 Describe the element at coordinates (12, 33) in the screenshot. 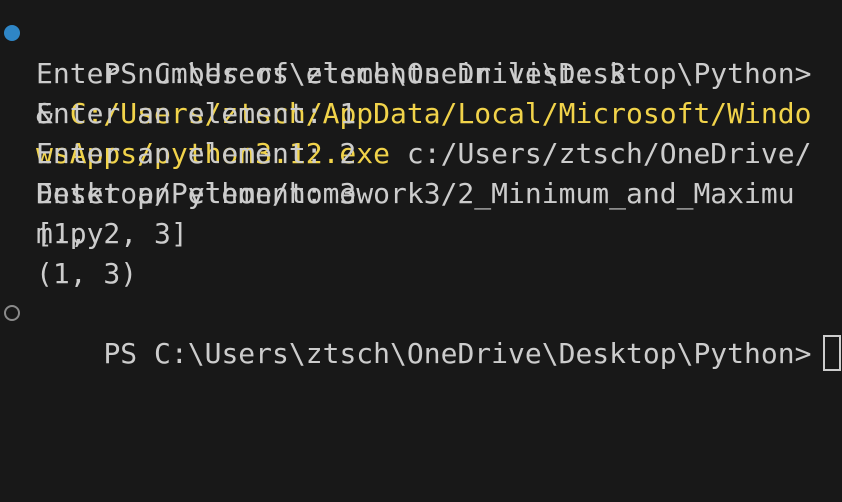

I see `command-success-decoration-icon` at that location.